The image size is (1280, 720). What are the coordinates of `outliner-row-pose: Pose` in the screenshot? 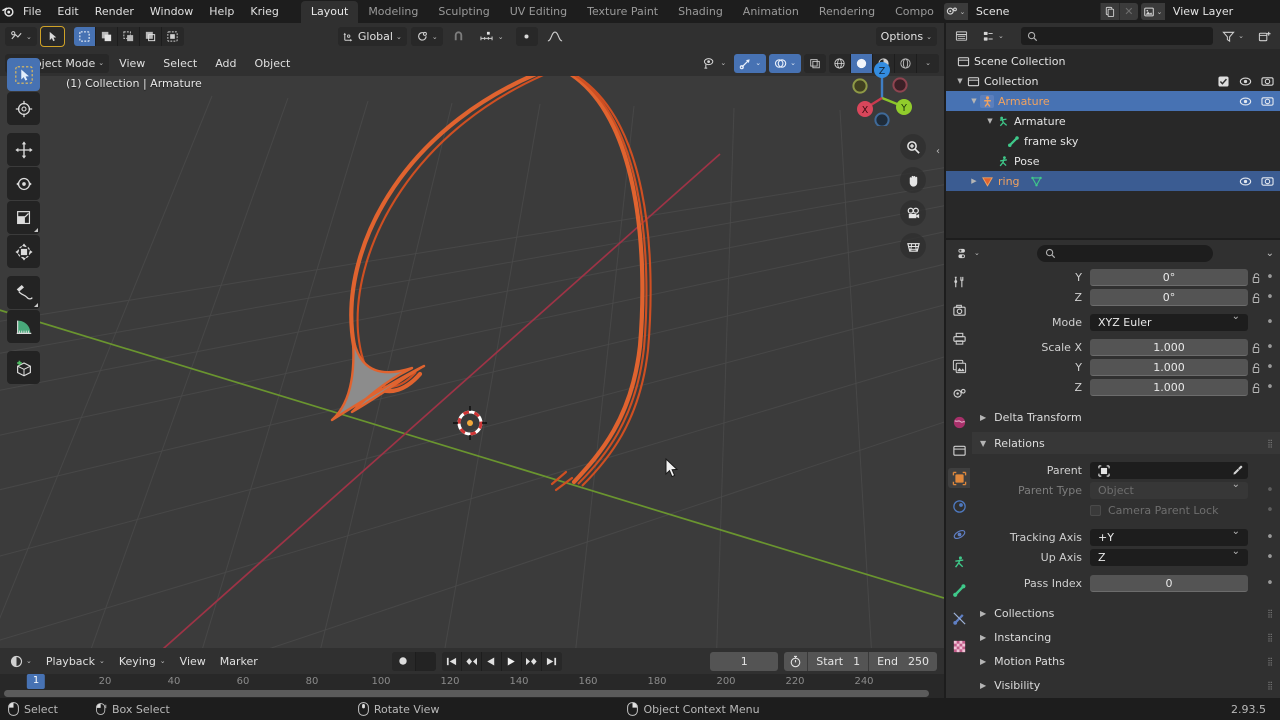 It's located at (1113, 161).